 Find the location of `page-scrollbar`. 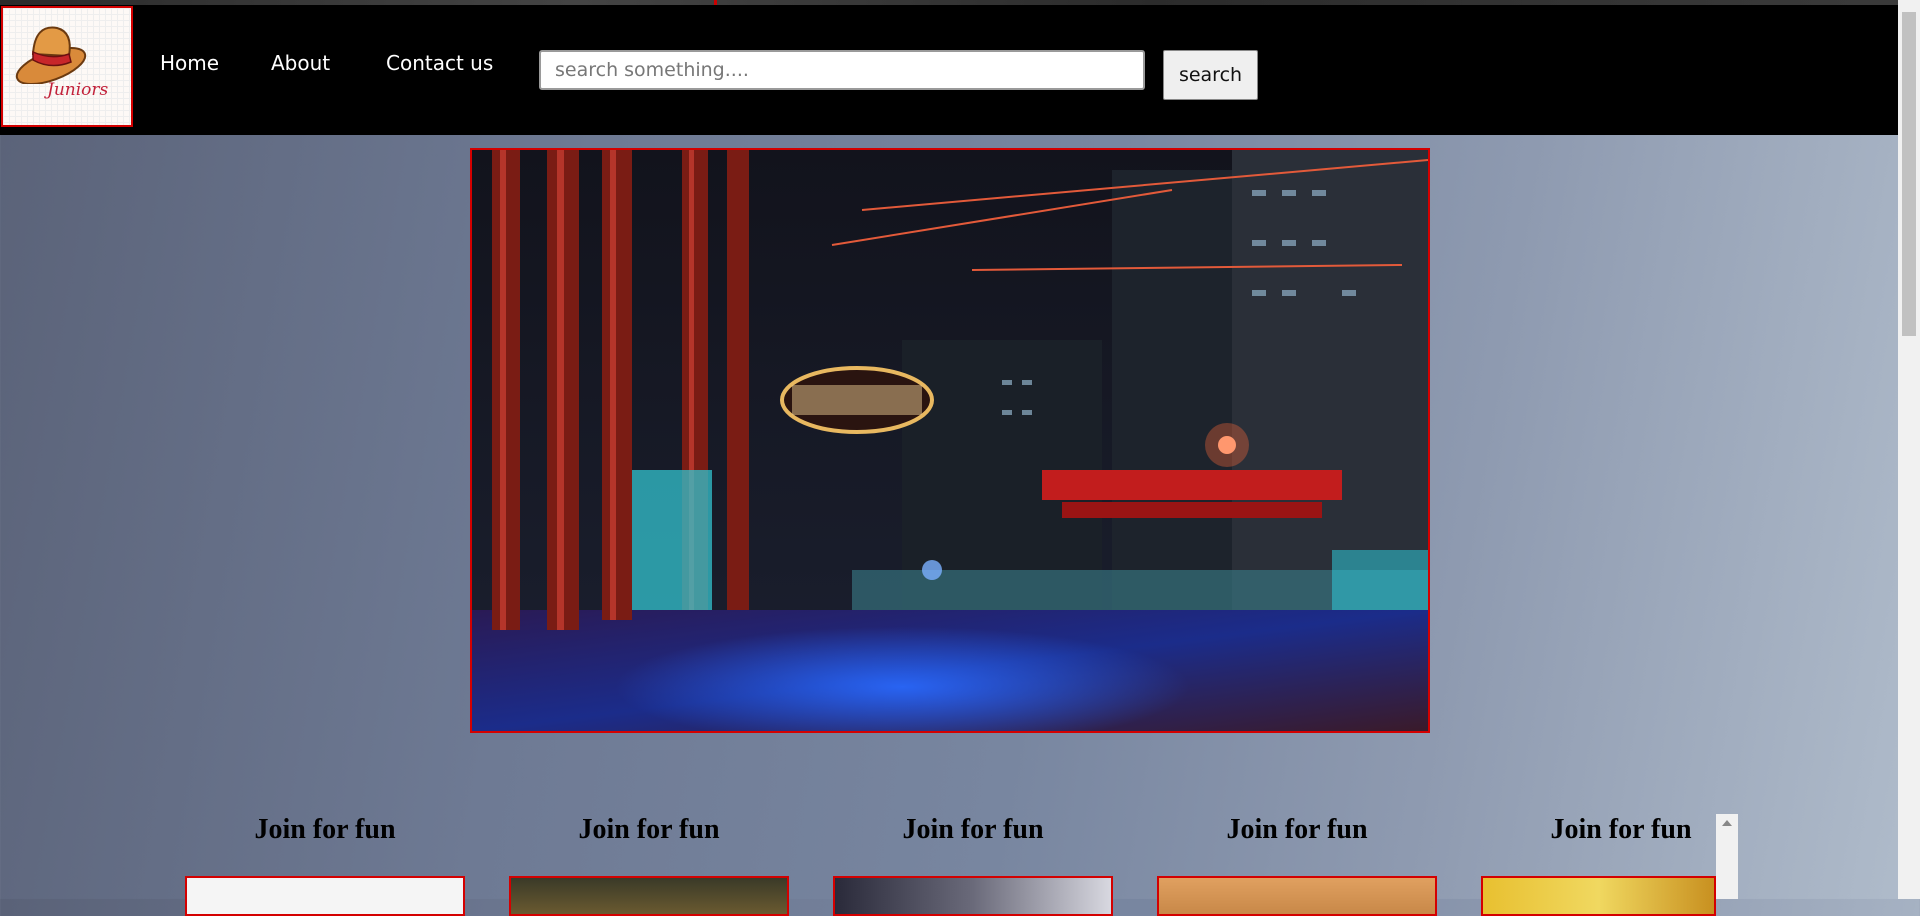

page-scrollbar is located at coordinates (1909, 449).